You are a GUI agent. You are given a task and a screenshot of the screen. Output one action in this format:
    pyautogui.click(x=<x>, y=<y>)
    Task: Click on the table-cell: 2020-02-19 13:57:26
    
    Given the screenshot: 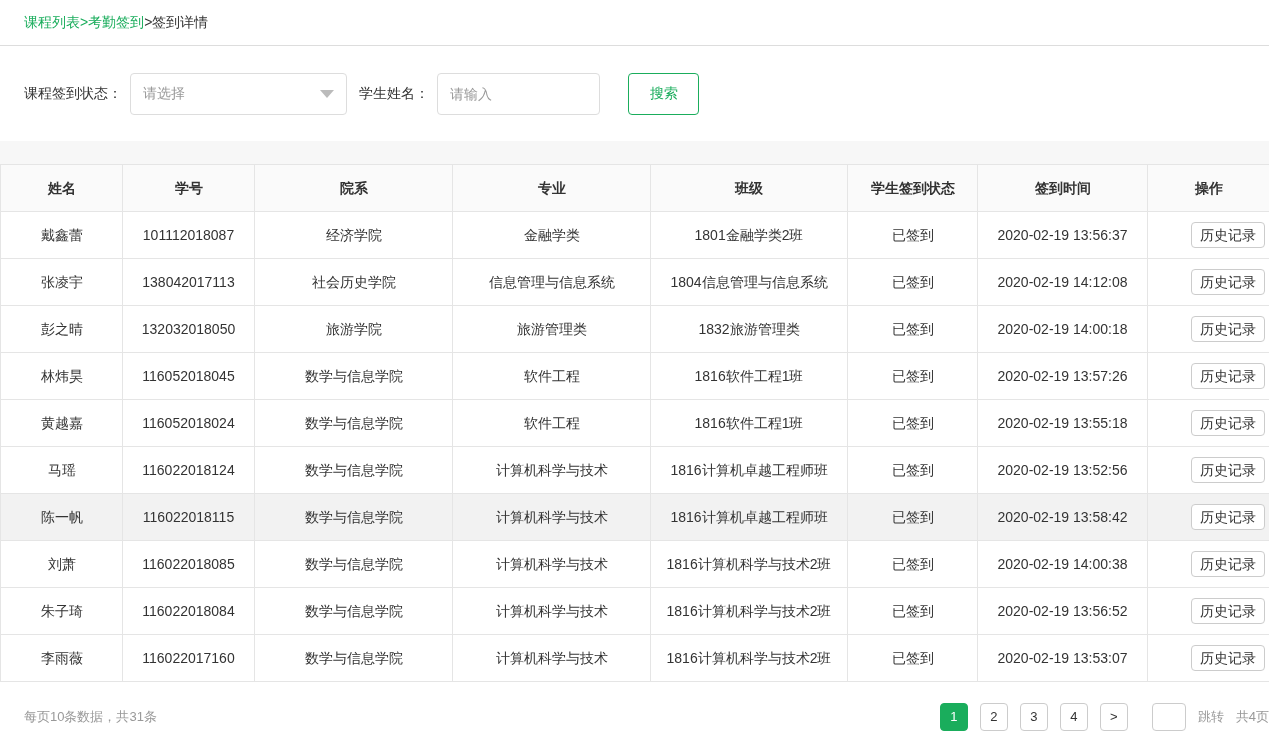 What is the action you would take?
    pyautogui.click(x=1062, y=376)
    